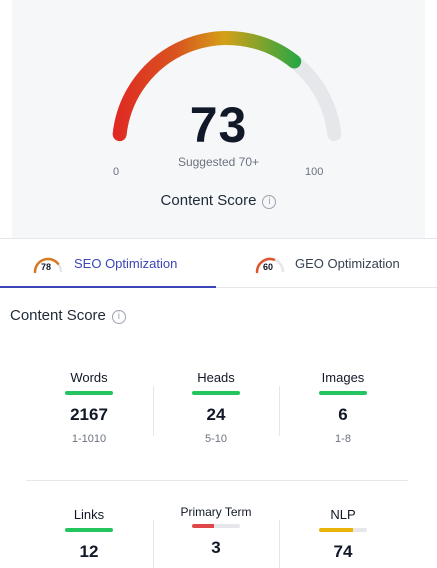  I want to click on metric-label: Words, so click(89, 377).